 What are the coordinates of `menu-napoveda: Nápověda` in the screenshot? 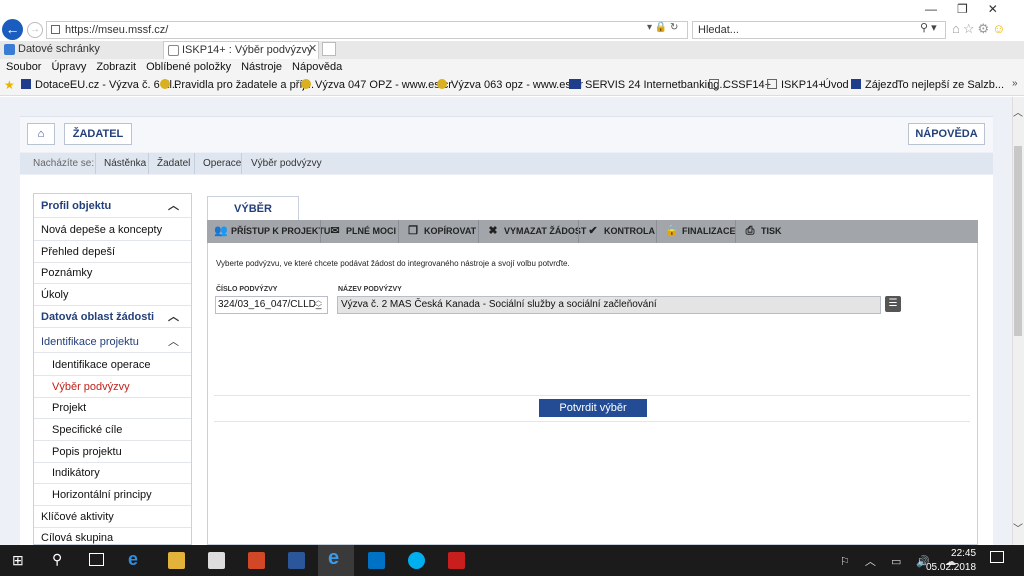 It's located at (317, 67).